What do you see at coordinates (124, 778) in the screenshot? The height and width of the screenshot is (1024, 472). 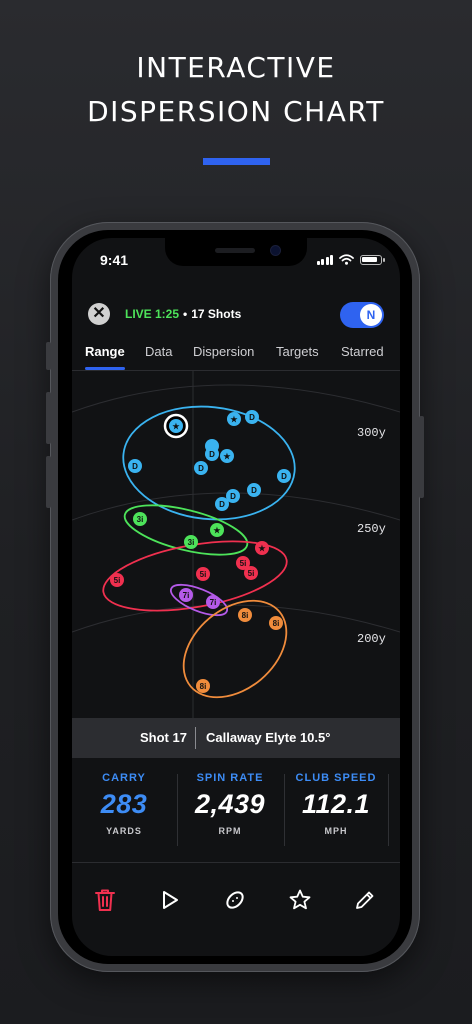 I see `stat-carry-label: CARRY` at bounding box center [124, 778].